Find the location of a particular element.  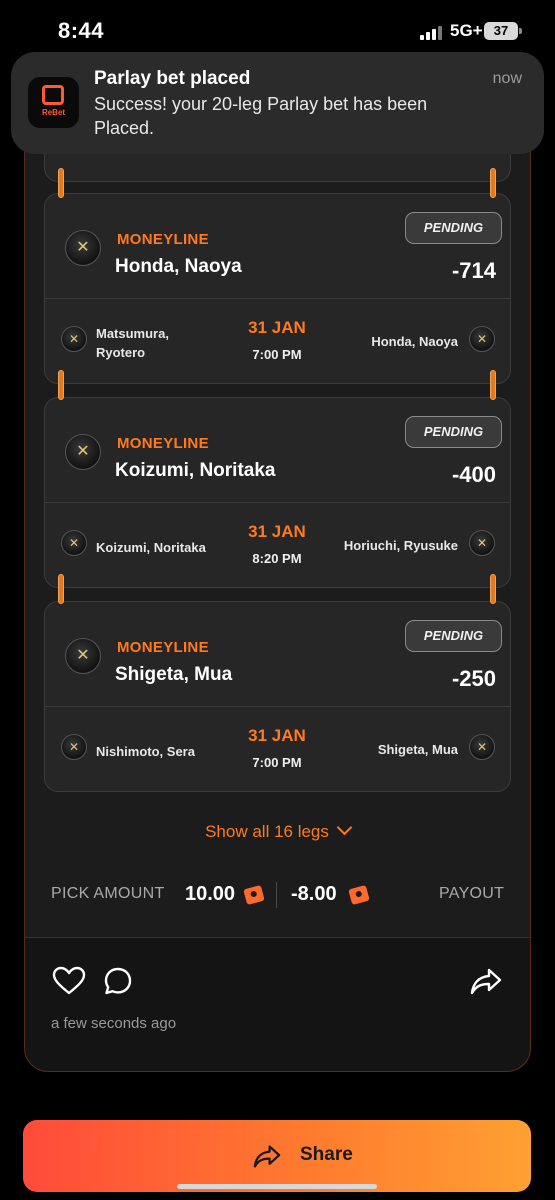

signal-icon is located at coordinates (433, 32).